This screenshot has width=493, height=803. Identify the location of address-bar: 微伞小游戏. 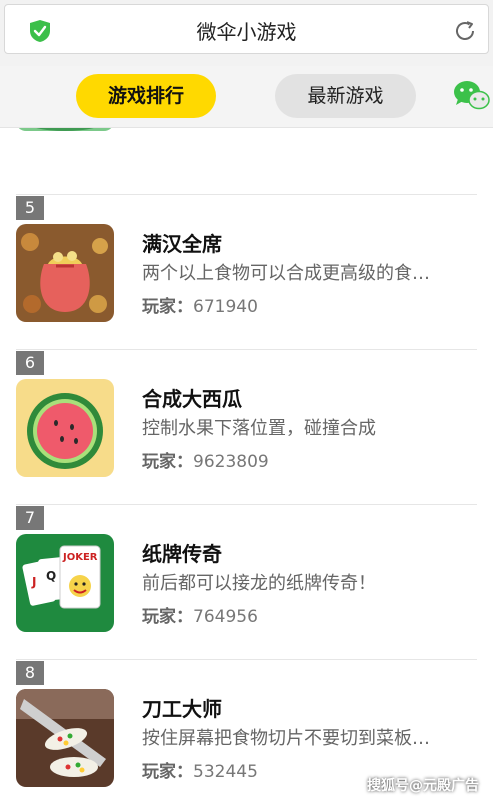
(246, 33).